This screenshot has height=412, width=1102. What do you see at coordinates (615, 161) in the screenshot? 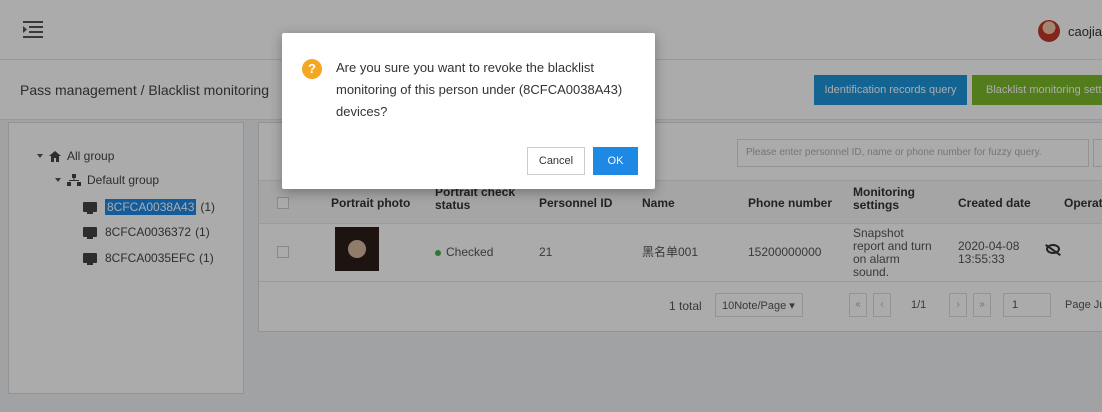
I see `ok-button: OK` at bounding box center [615, 161].